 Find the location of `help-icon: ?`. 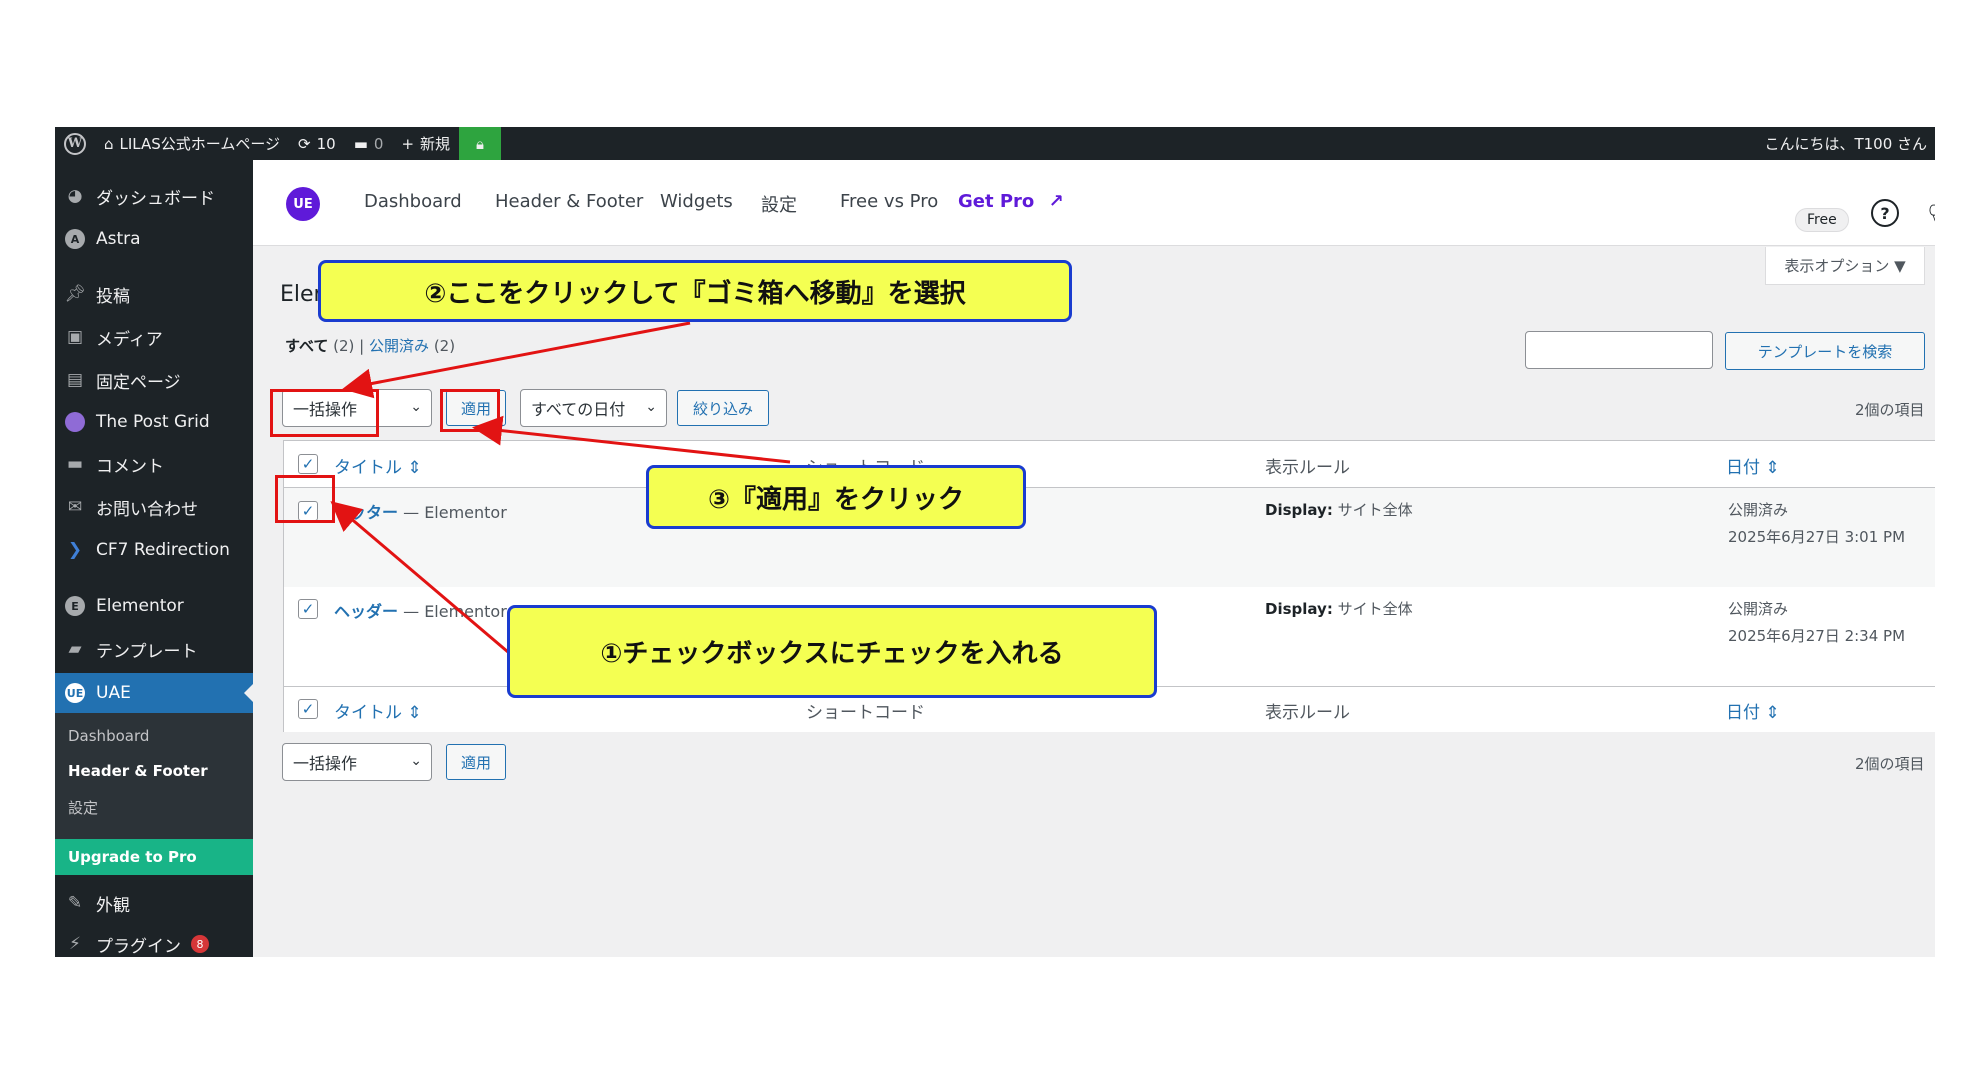

help-icon: ? is located at coordinates (1885, 213).